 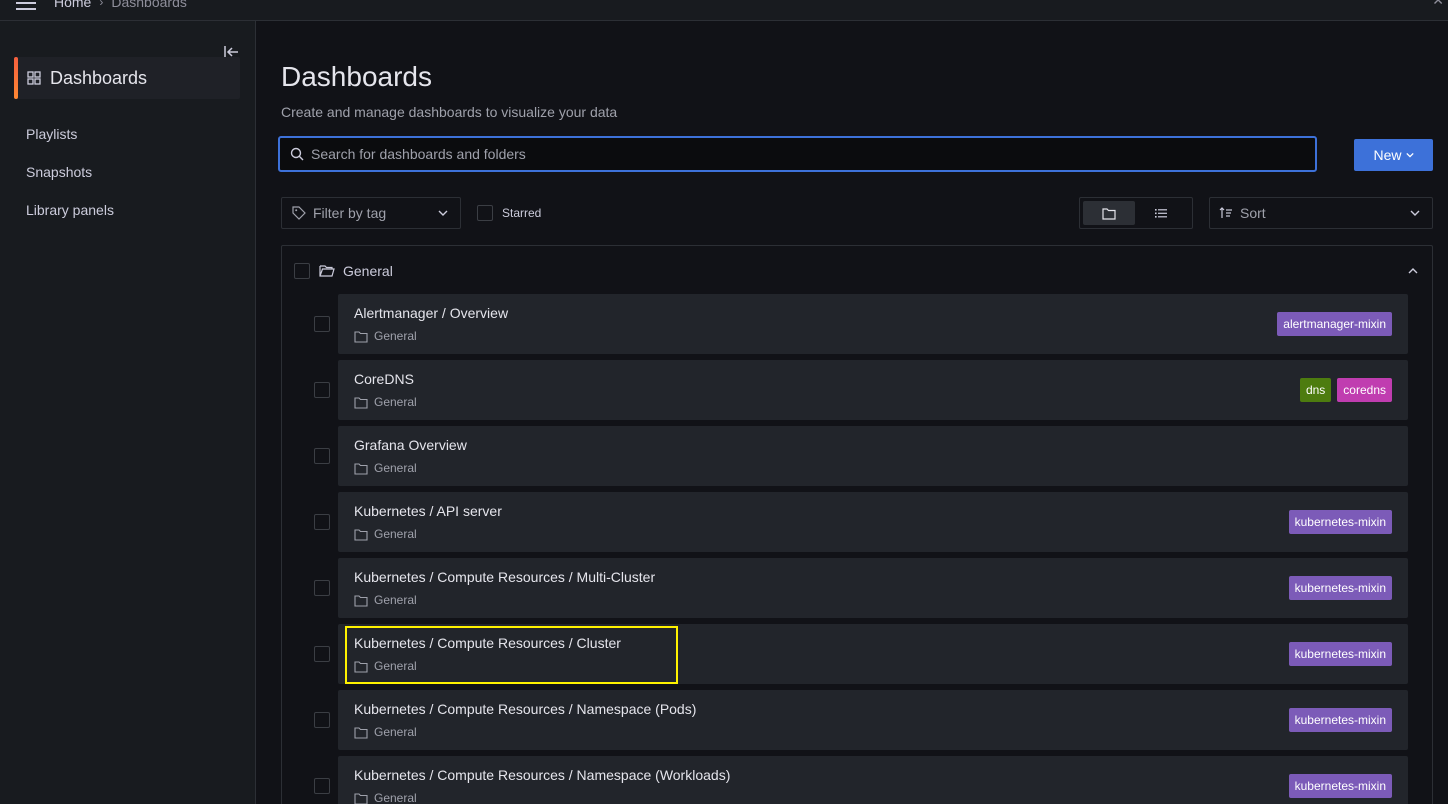 What do you see at coordinates (1387, 155) in the screenshot?
I see `new-button-label: New` at bounding box center [1387, 155].